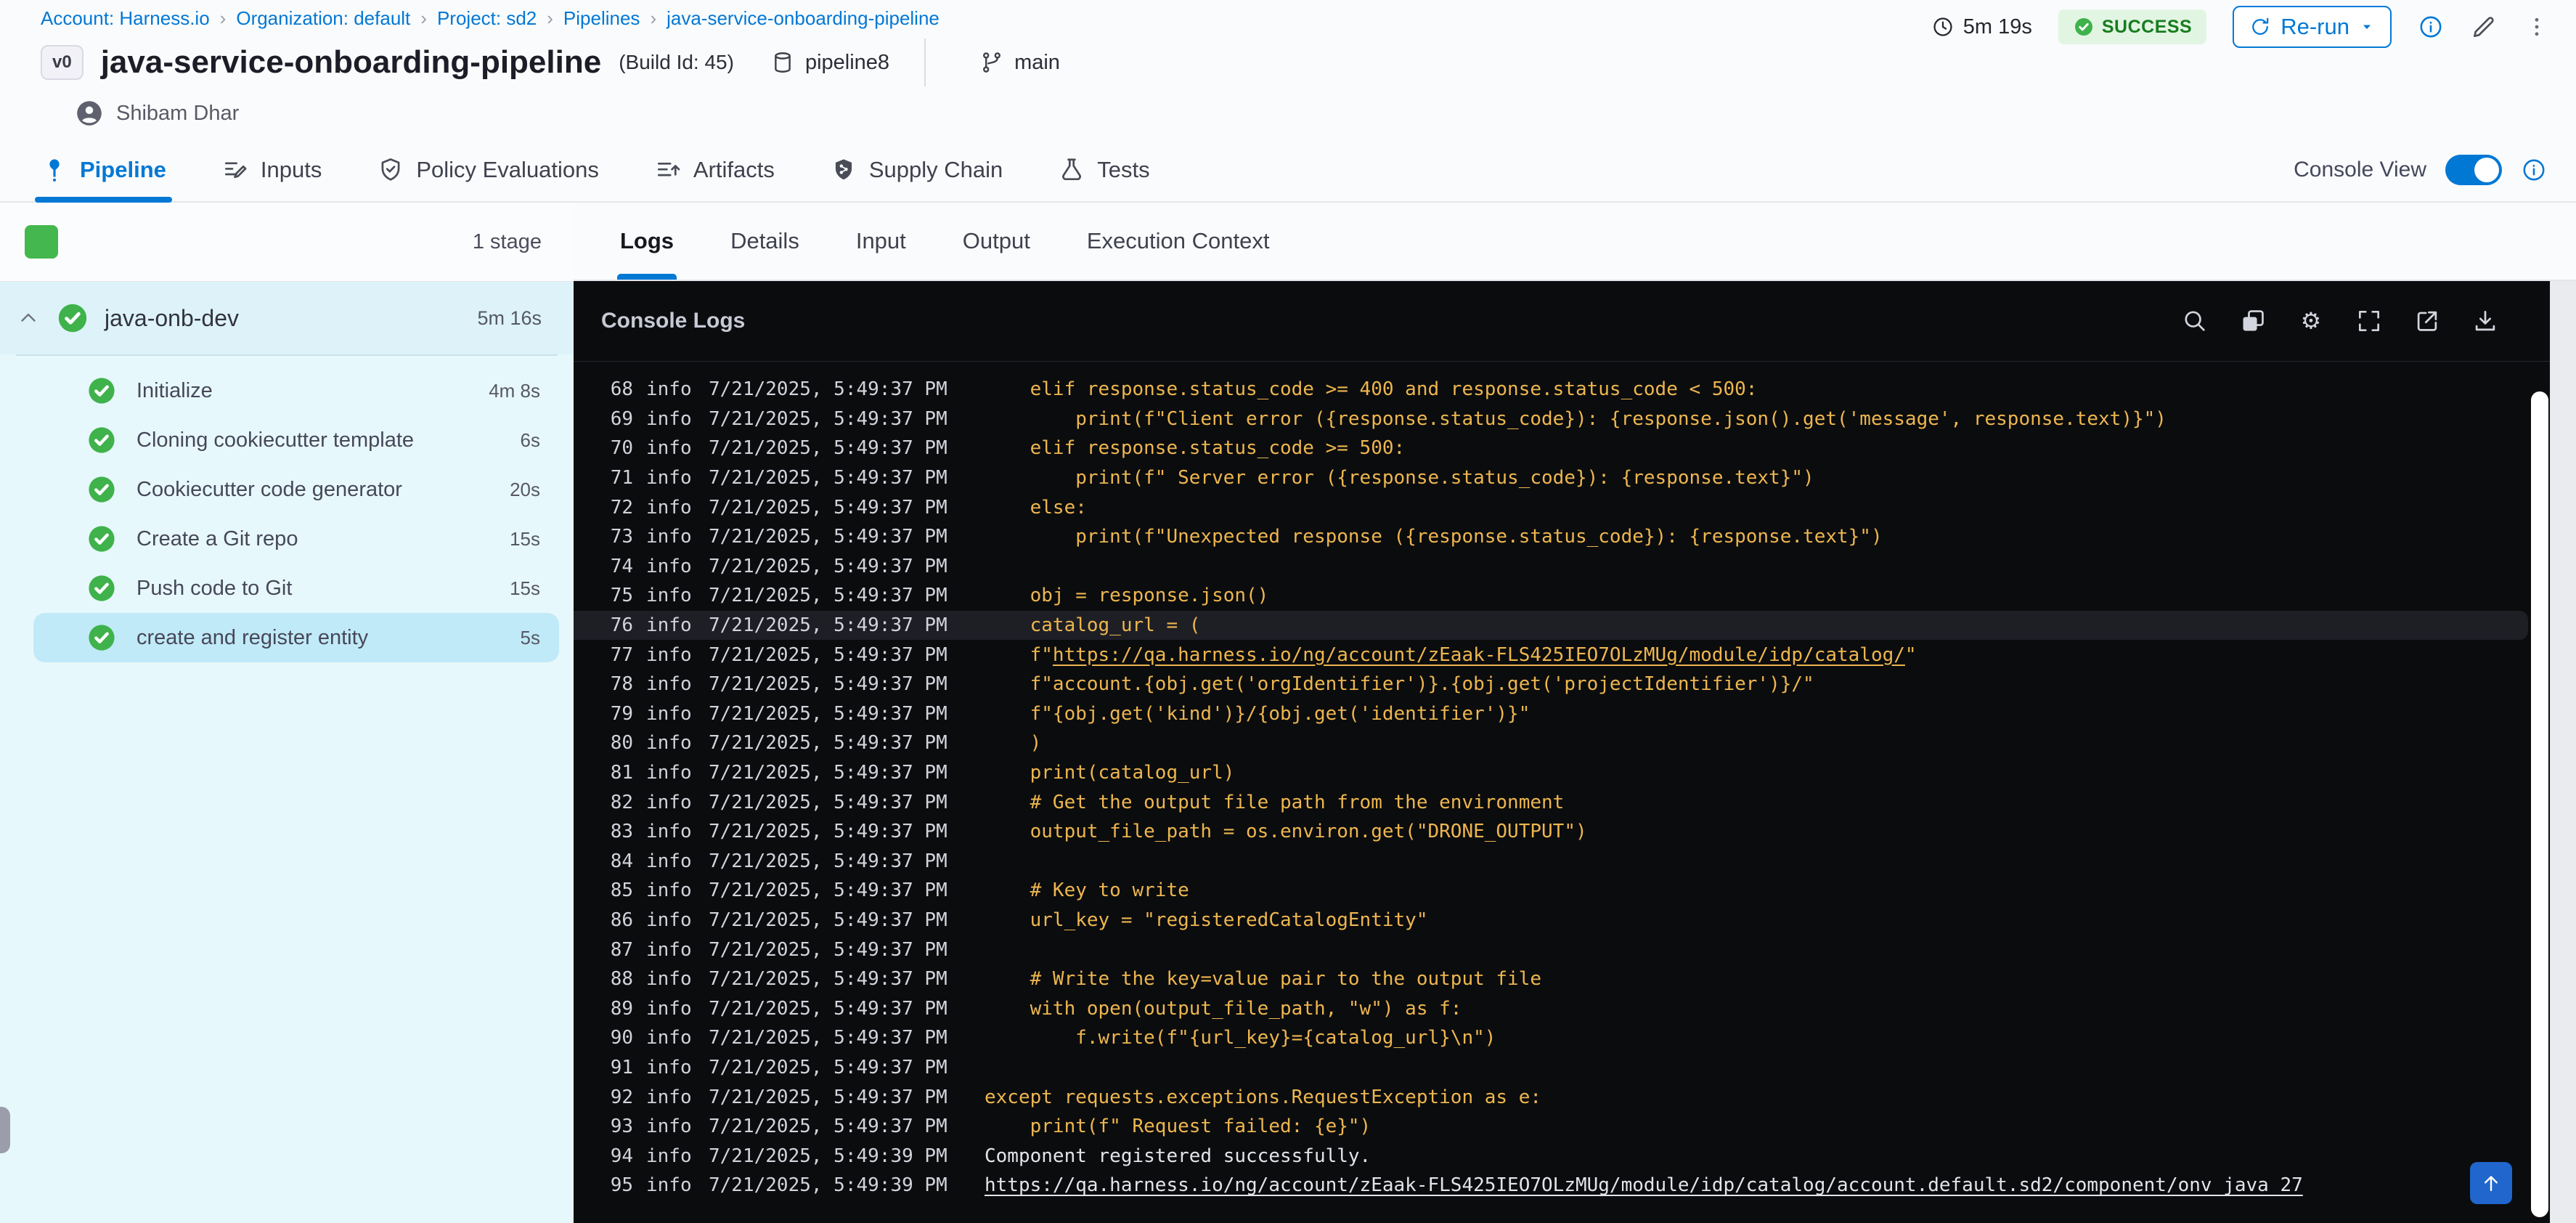 This screenshot has width=2576, height=1223. What do you see at coordinates (296, 637) in the screenshot?
I see `step-create-and-register-entity: create and register entity 5s` at bounding box center [296, 637].